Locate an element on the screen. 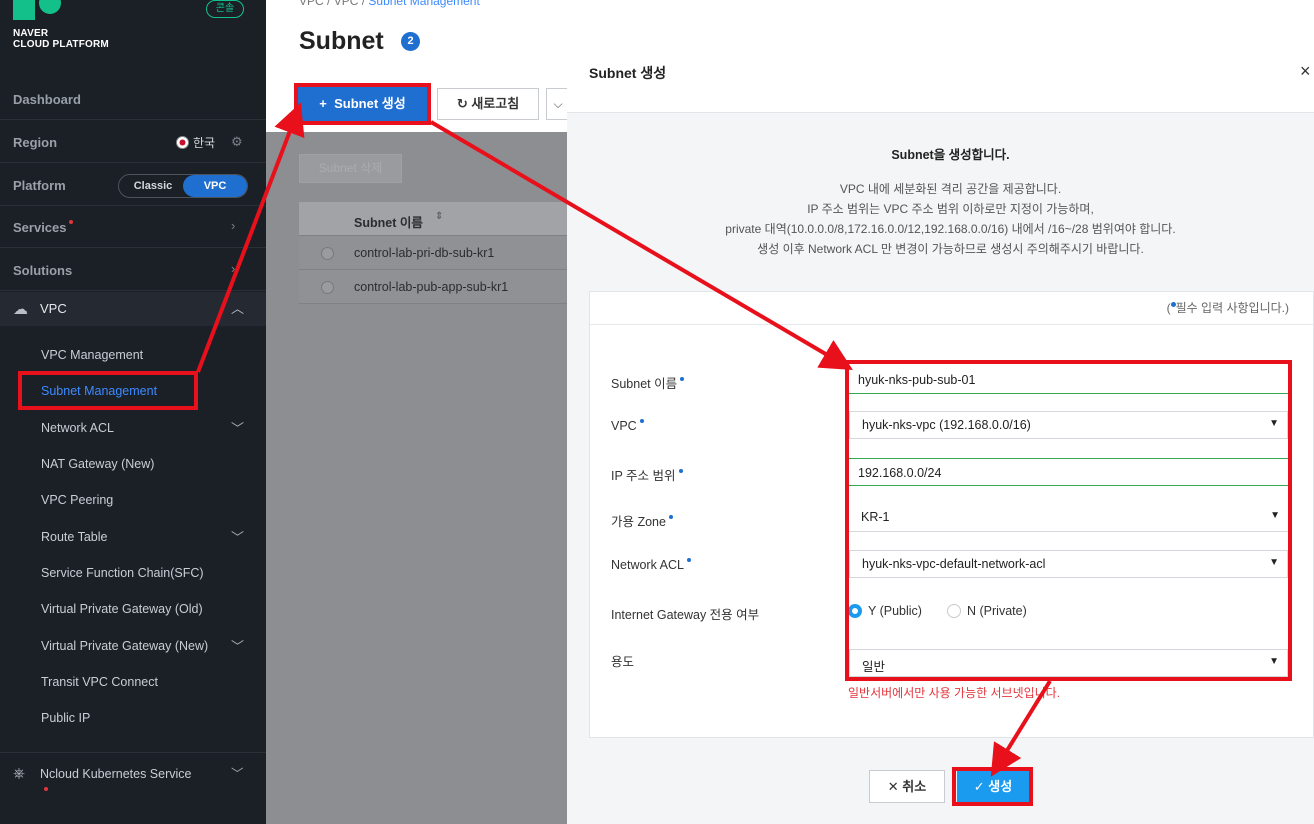 The height and width of the screenshot is (824, 1314). delete-subnet-button: Subnet 삭제 is located at coordinates (350, 168).